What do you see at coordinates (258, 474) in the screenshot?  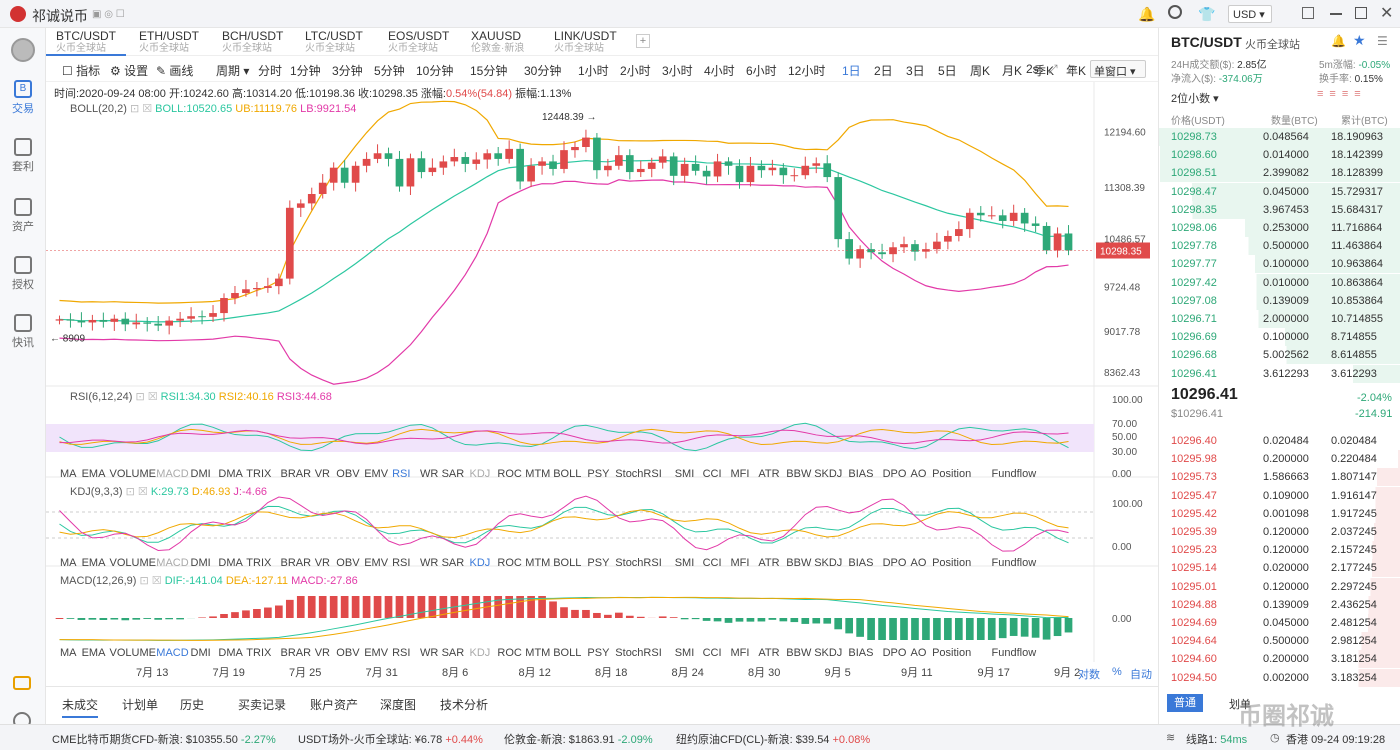 I see `indicator-trix: TRIX` at bounding box center [258, 474].